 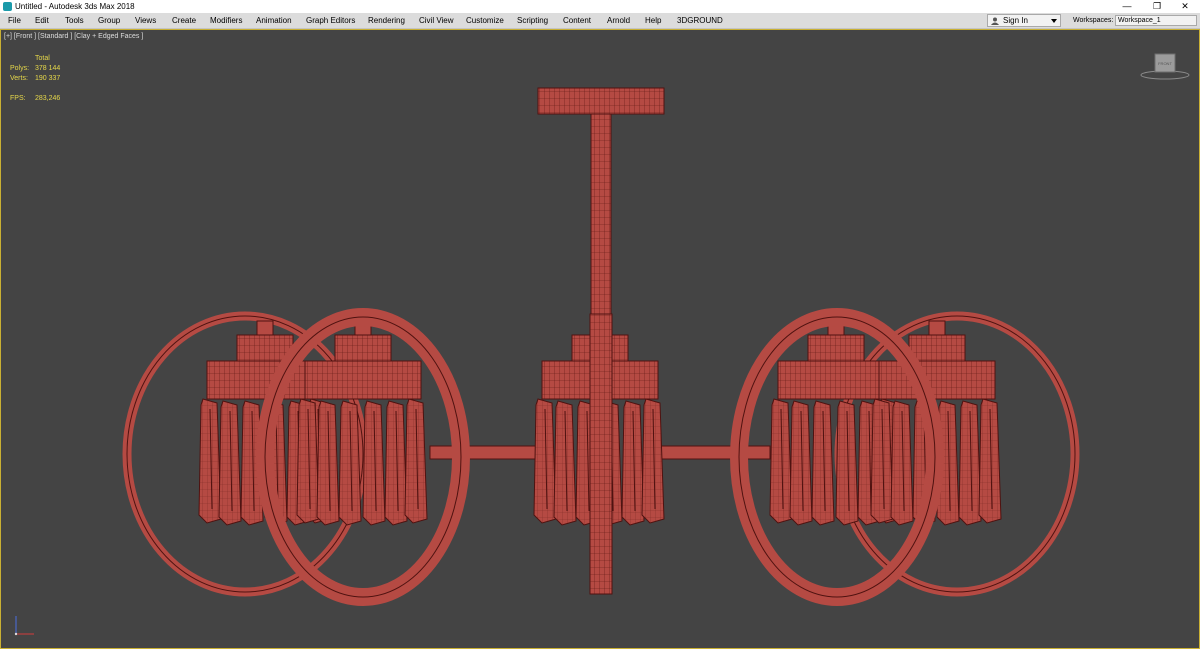 What do you see at coordinates (600, 6) in the screenshot?
I see `title-bar: Untitled - Autodesk 3ds Max 2018 — ❐ ✕` at bounding box center [600, 6].